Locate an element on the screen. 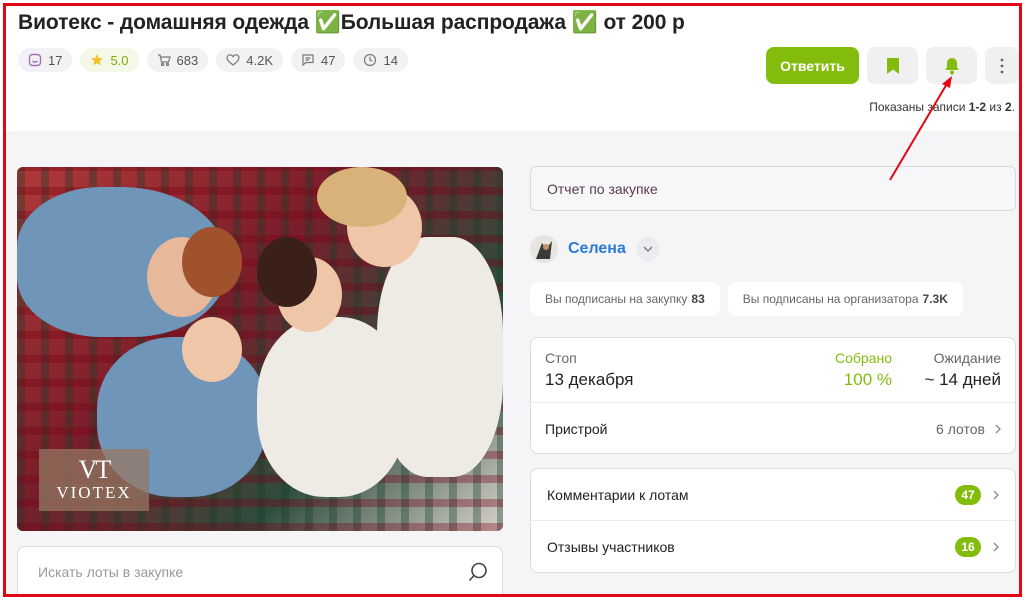  cart-icon is located at coordinates (164, 60).